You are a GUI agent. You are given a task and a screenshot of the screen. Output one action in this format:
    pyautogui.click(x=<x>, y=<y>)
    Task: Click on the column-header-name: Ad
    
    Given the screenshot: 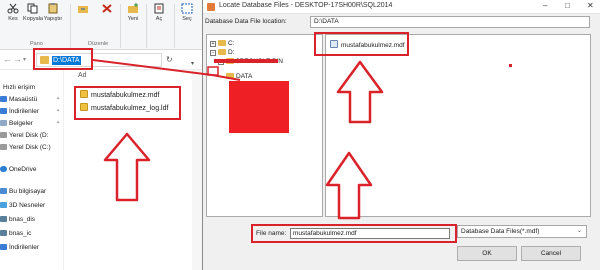 What is the action you would take?
    pyautogui.click(x=82, y=75)
    